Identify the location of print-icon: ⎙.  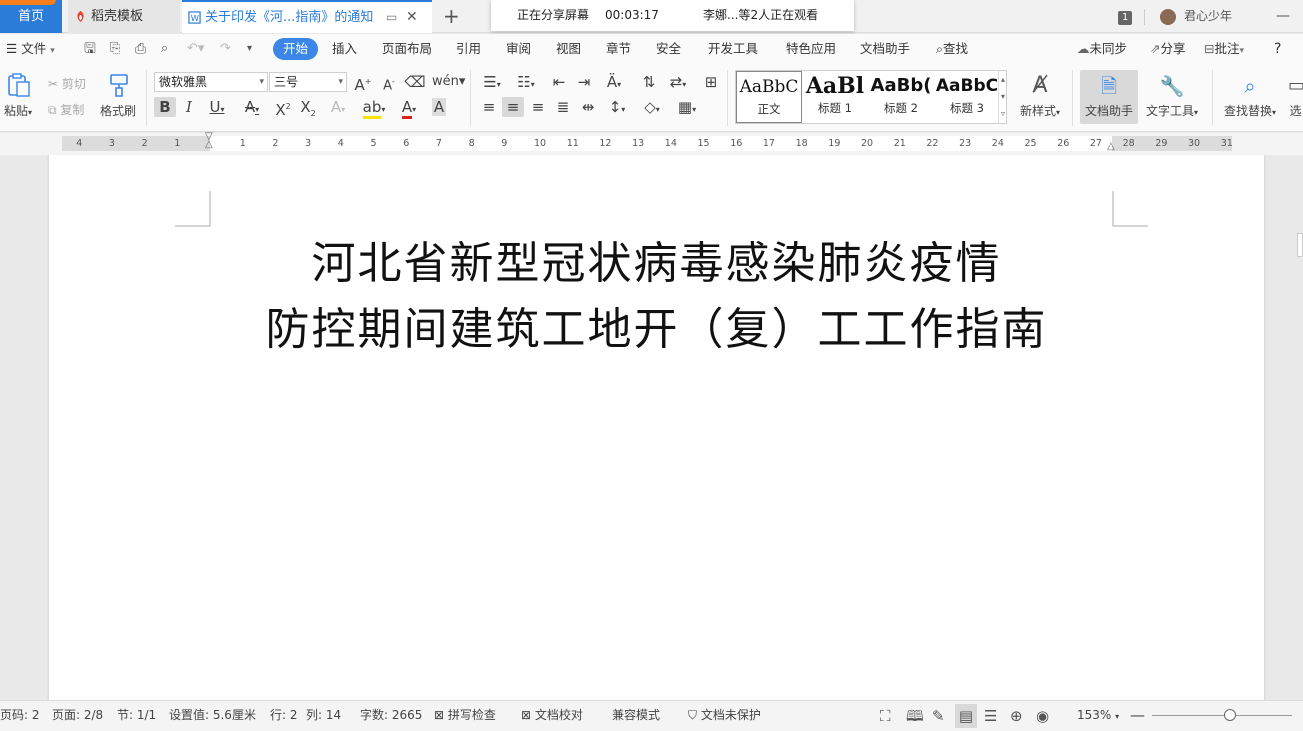
(140, 49).